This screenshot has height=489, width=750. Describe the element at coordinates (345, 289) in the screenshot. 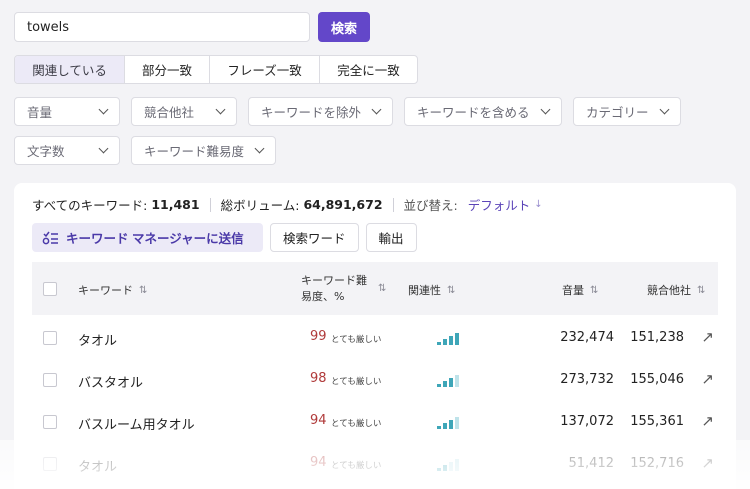

I see `header-difficulty: キーワード難 易度、%` at that location.